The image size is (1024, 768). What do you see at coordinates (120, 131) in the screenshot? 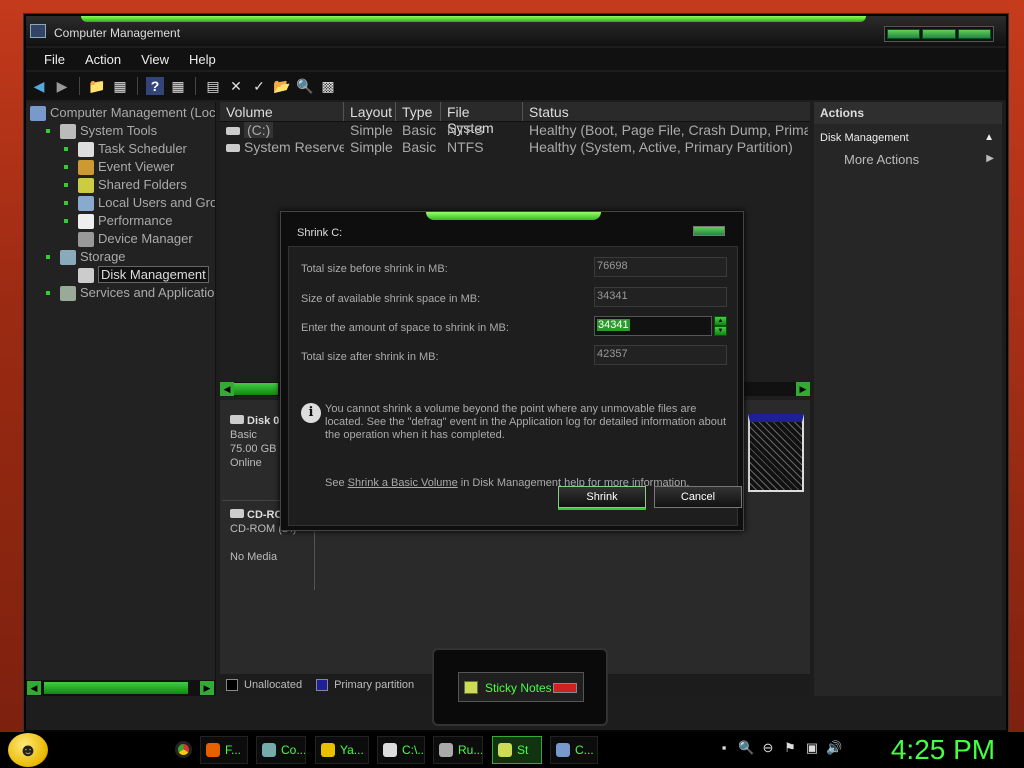
I see `tree-item: System Tools` at bounding box center [120, 131].